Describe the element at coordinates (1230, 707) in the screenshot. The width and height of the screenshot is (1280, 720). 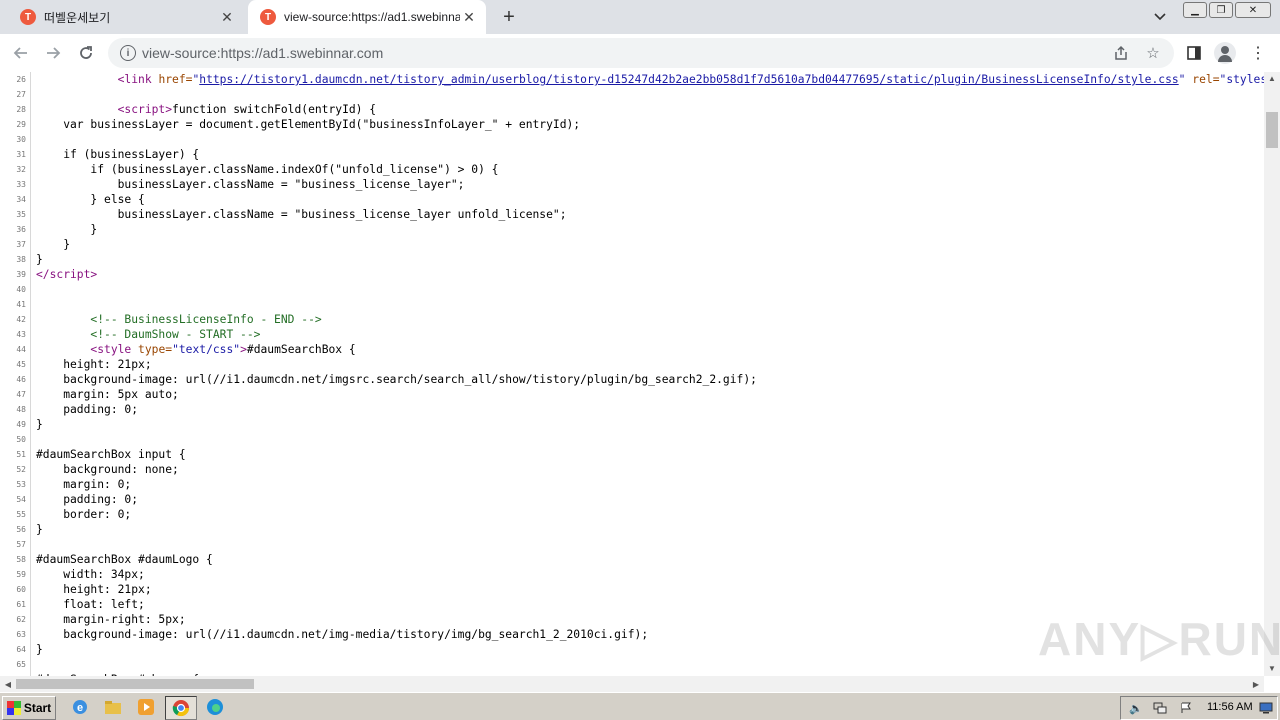
I see `taskbar-clock: 11:56 AM` at that location.